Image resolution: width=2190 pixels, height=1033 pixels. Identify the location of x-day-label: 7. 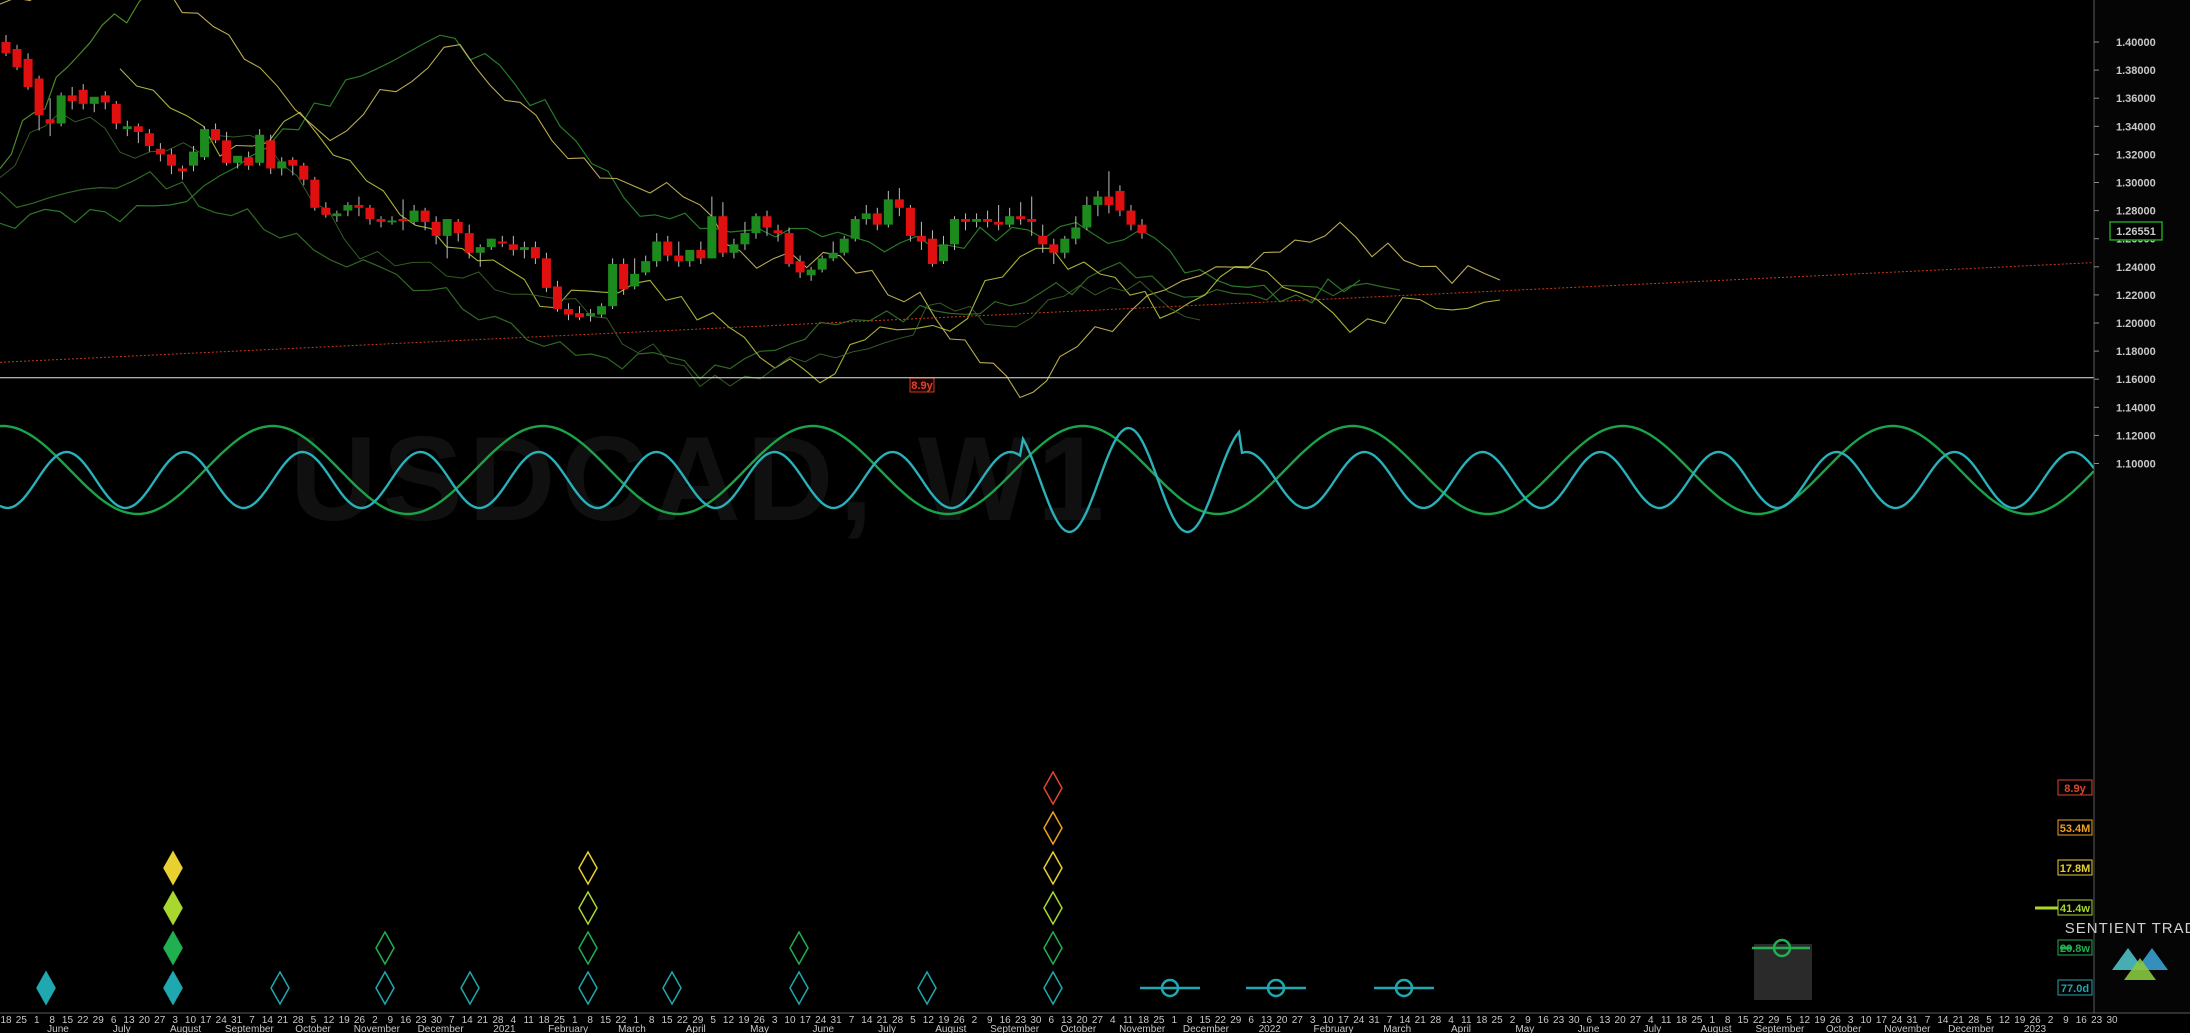
(852, 1020).